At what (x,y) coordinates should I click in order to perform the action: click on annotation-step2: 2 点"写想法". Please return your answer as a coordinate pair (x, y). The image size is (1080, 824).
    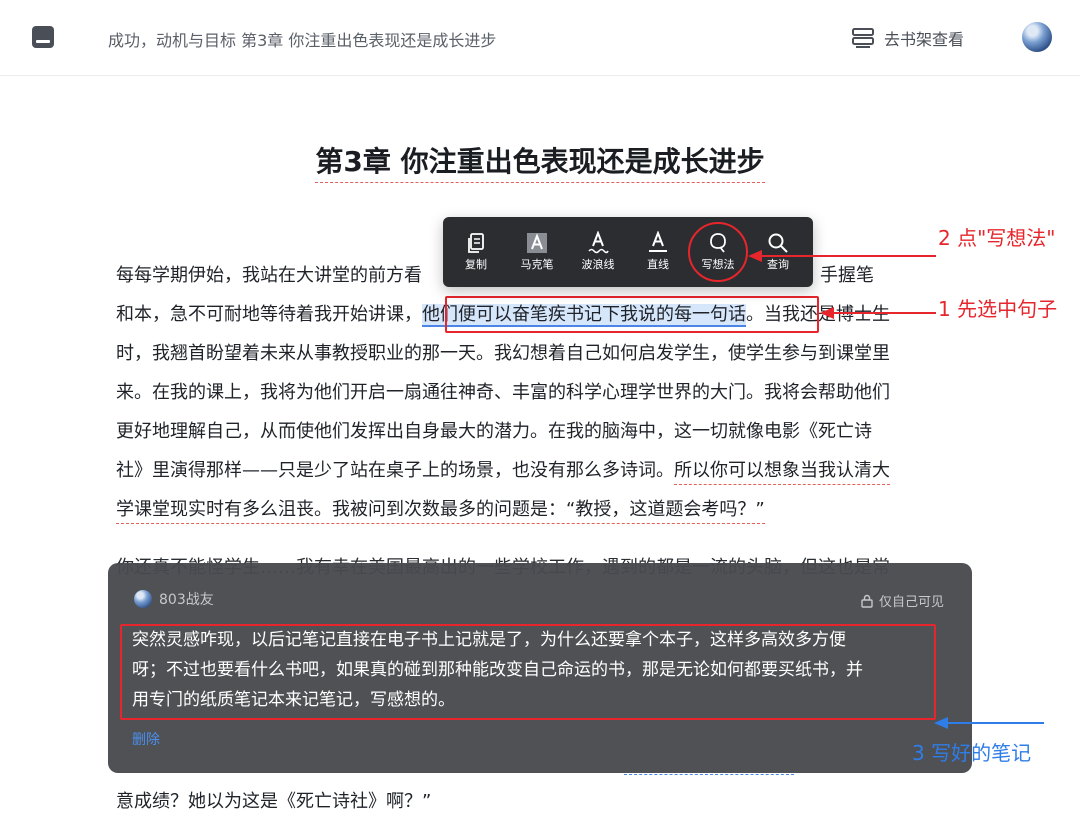
    Looking at the image, I should click on (997, 238).